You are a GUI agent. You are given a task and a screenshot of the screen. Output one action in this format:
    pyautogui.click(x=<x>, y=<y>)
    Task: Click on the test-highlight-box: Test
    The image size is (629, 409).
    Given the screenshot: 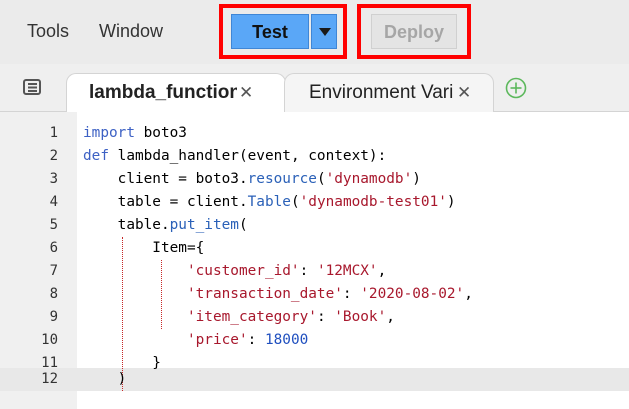 What is the action you would take?
    pyautogui.click(x=283, y=31)
    